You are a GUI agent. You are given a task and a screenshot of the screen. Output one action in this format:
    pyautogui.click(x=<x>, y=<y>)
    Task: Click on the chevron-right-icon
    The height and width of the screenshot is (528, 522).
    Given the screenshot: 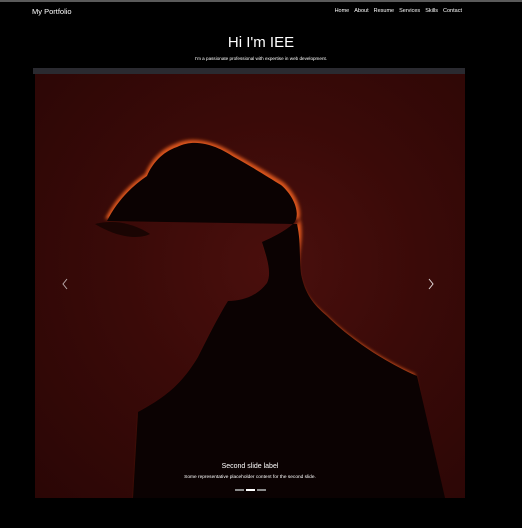 What is the action you would take?
    pyautogui.click(x=431, y=284)
    